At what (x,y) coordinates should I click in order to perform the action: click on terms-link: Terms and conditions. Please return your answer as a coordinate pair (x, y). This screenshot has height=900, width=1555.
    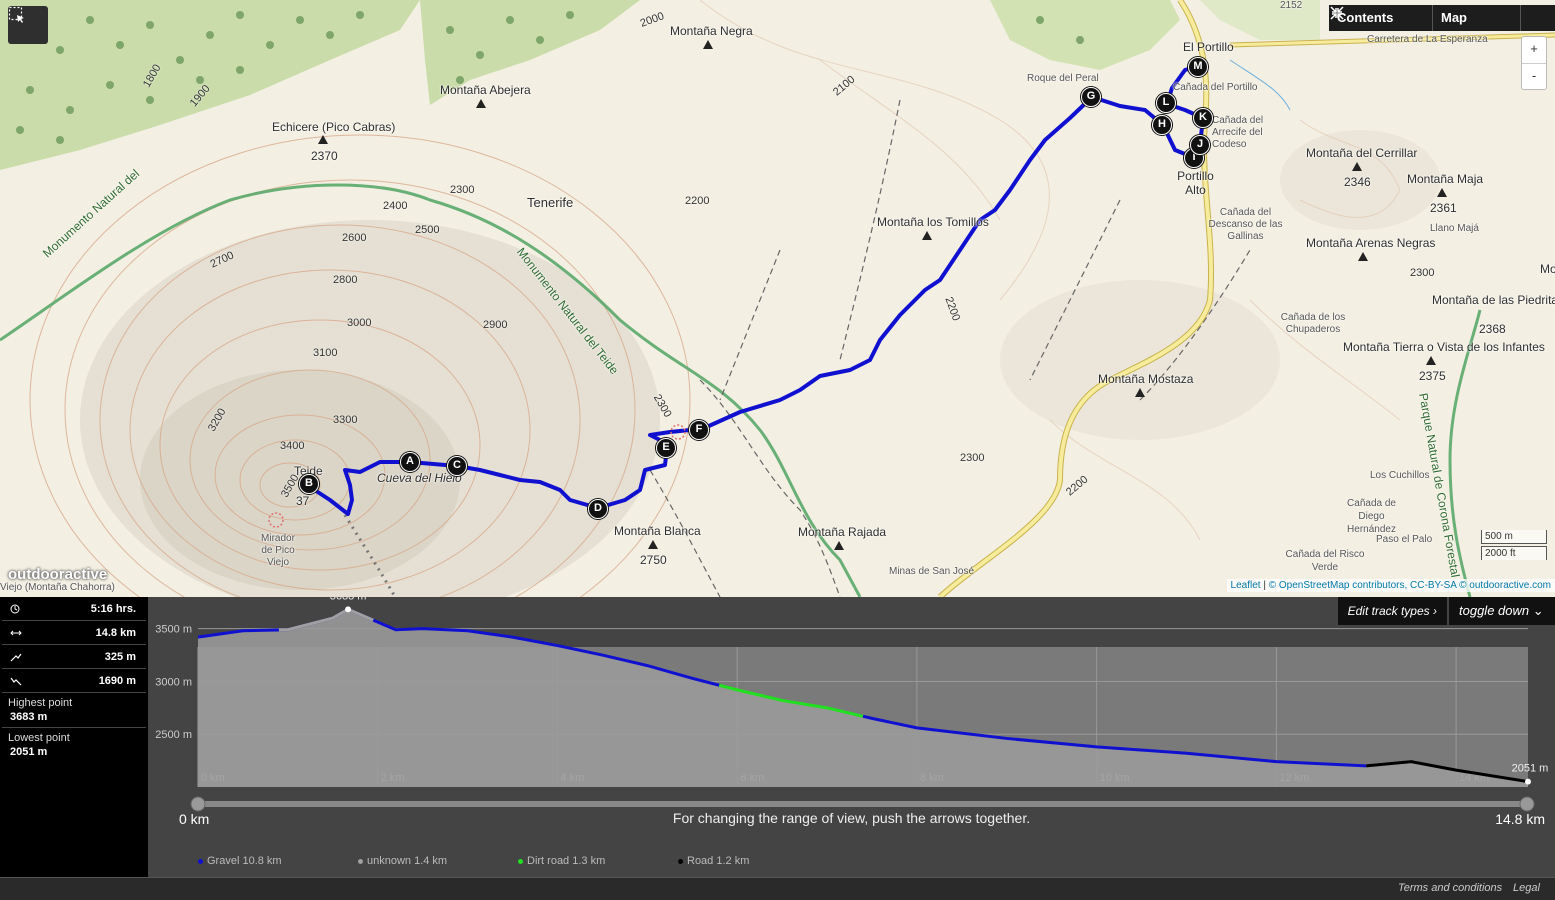
    Looking at the image, I should click on (1450, 888).